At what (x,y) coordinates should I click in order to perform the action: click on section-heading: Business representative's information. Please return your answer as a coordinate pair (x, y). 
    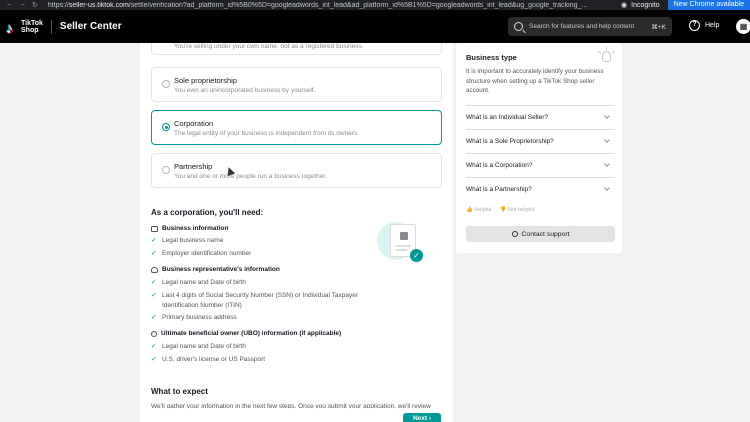
    Looking at the image, I should click on (215, 269).